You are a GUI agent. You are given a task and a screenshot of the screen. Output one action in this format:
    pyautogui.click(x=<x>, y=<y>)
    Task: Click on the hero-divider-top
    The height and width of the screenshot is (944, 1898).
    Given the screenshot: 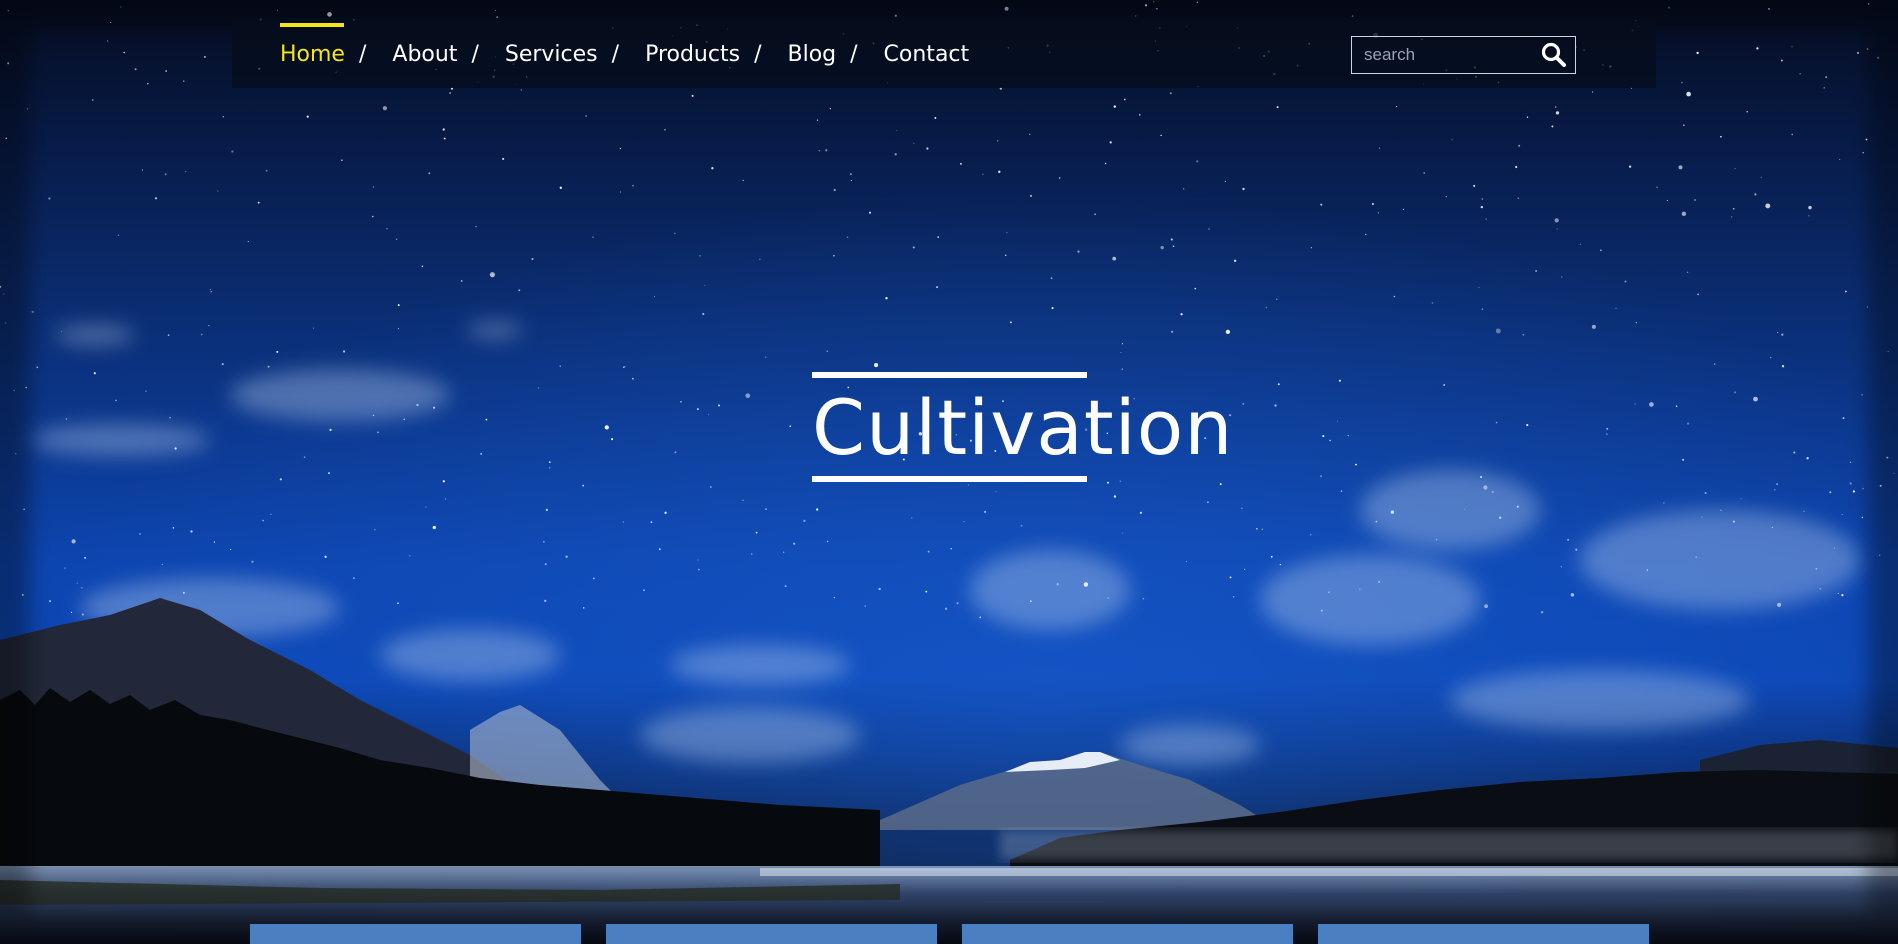 What is the action you would take?
    pyautogui.click(x=949, y=375)
    